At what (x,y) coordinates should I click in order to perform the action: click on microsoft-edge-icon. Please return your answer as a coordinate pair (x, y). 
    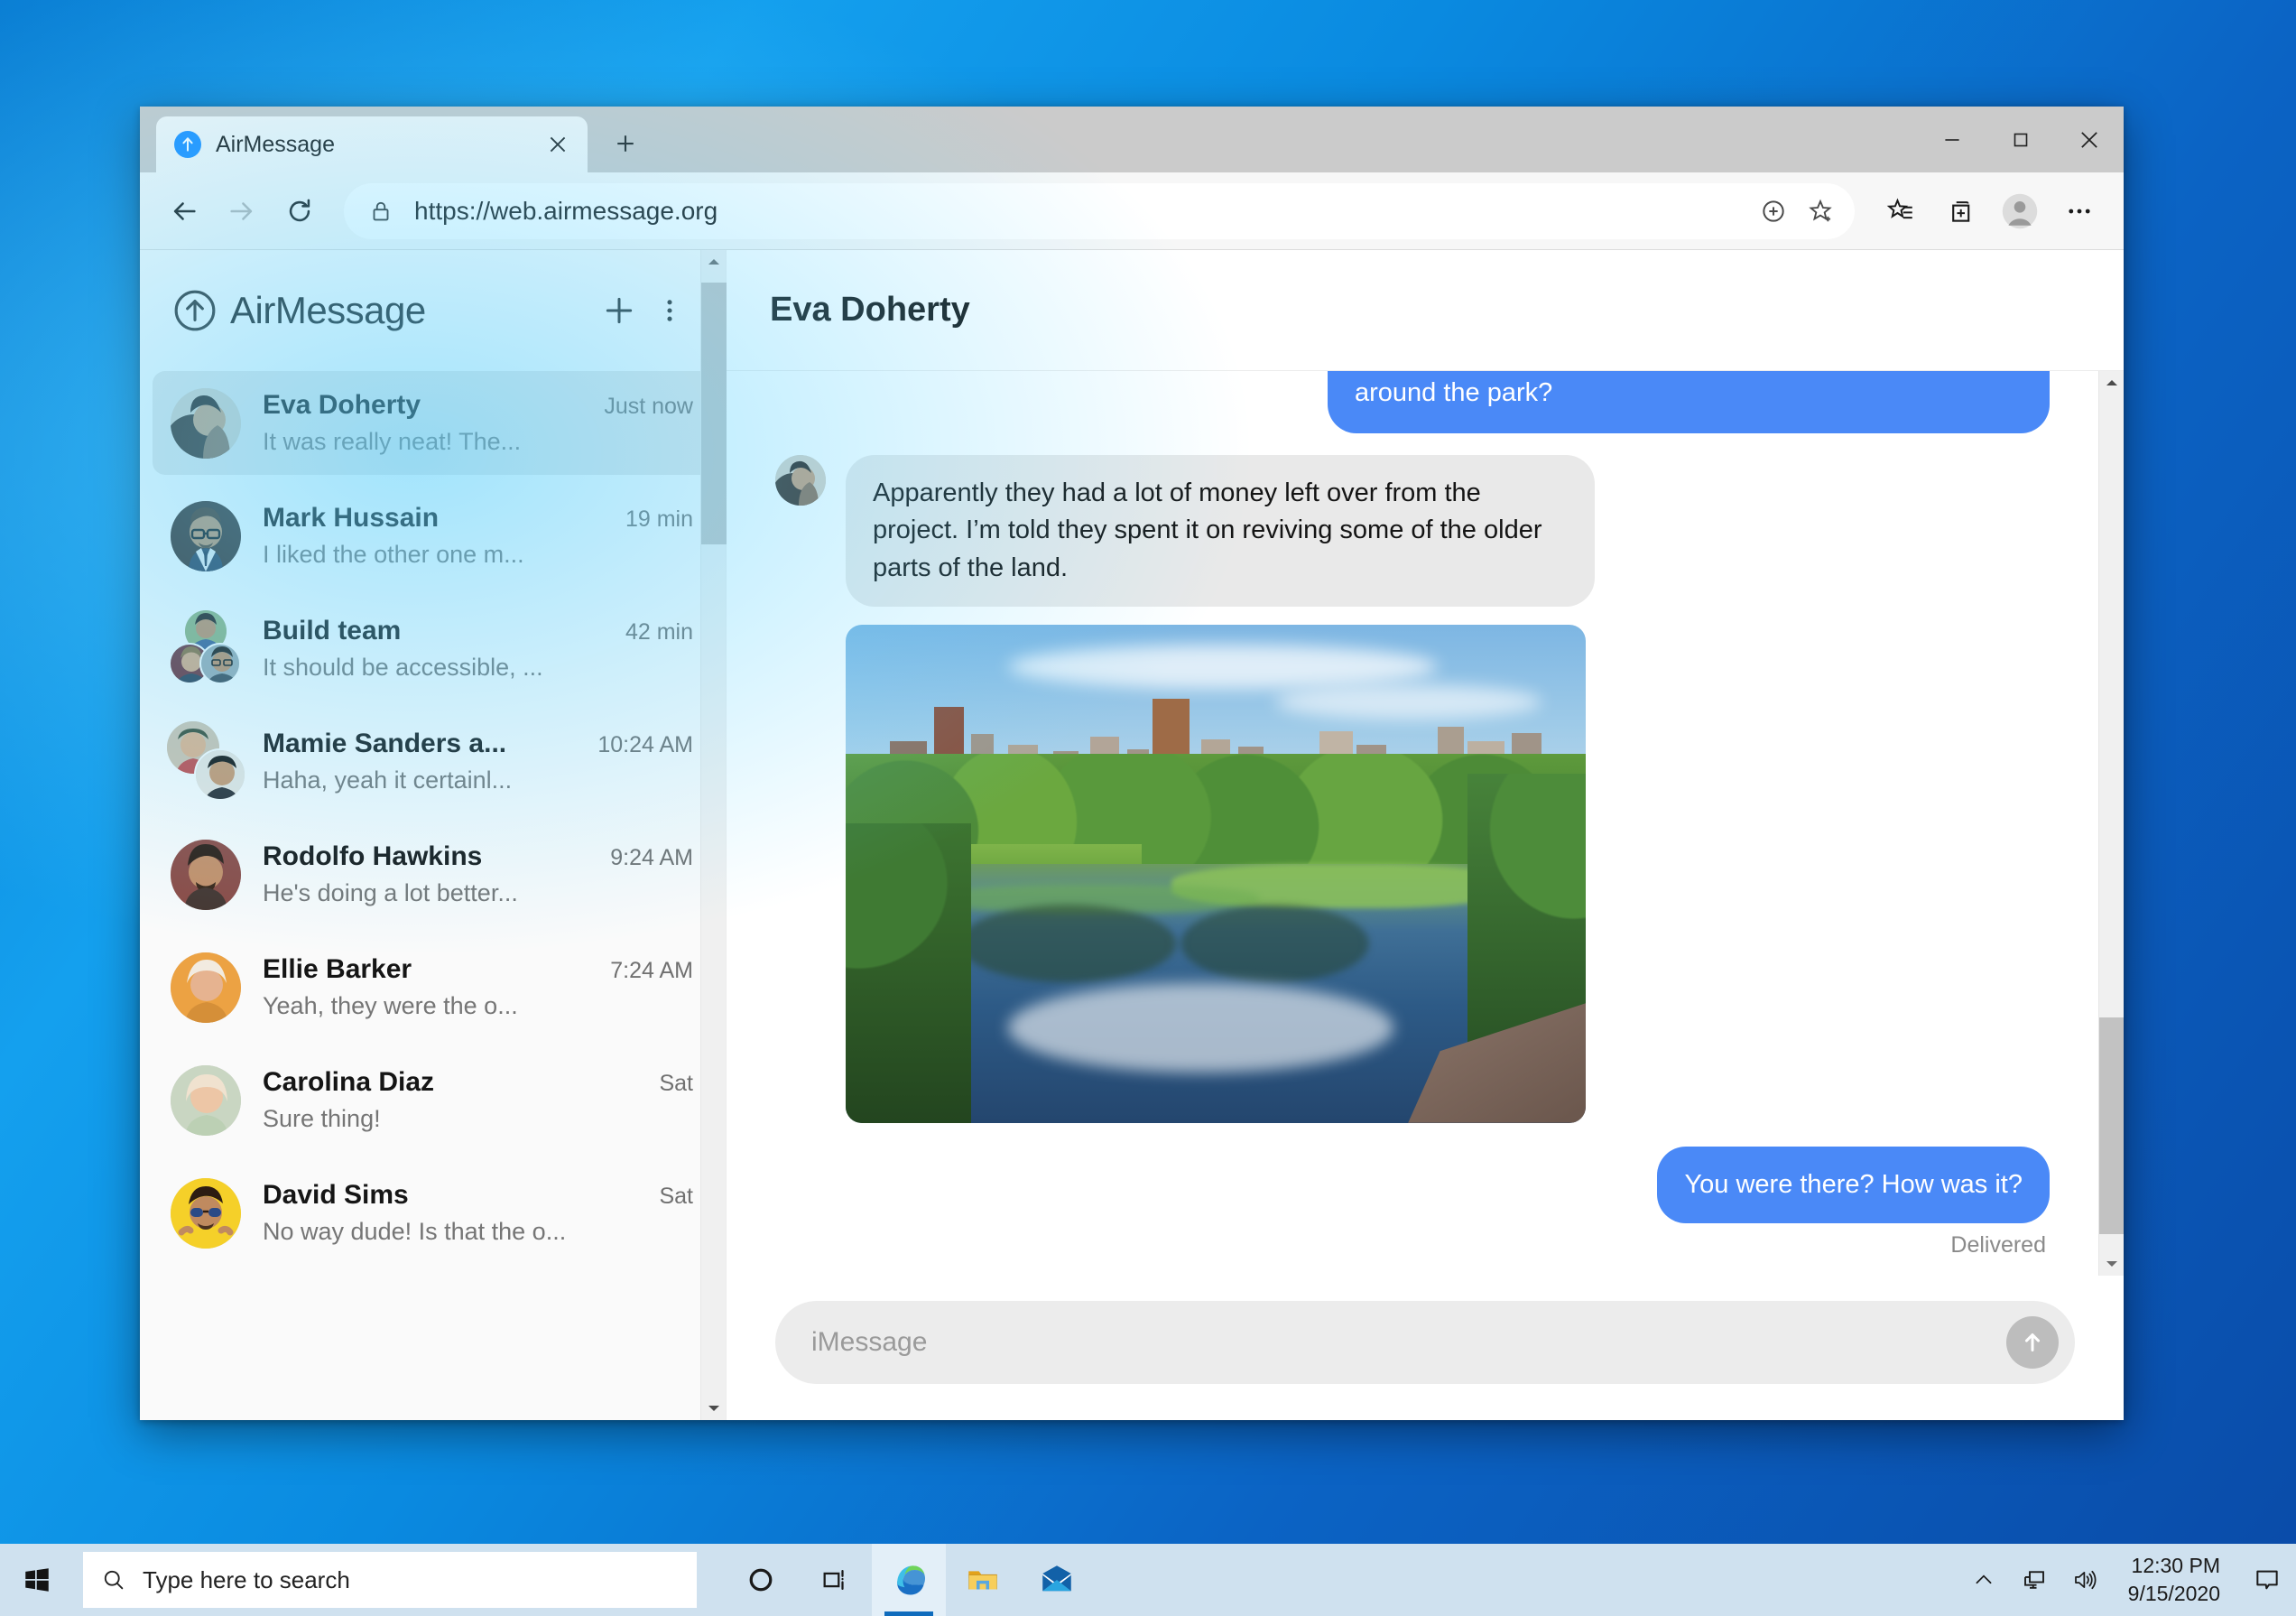
    Looking at the image, I should click on (909, 1580).